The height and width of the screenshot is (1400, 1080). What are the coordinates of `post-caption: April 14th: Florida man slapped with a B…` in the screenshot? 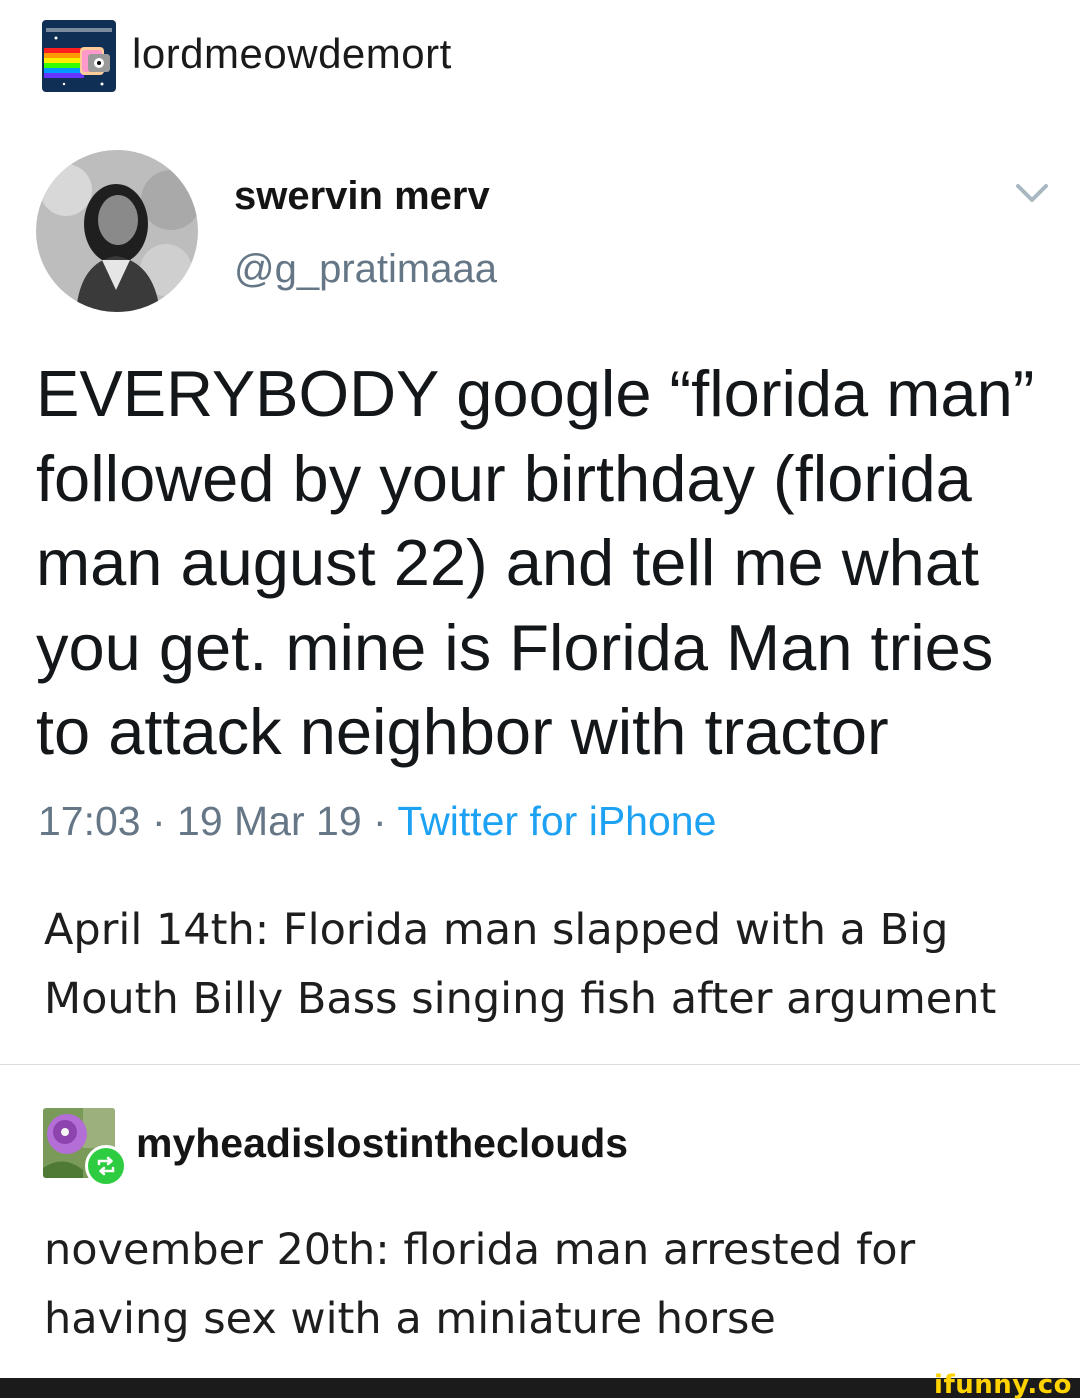 It's located at (520, 964).